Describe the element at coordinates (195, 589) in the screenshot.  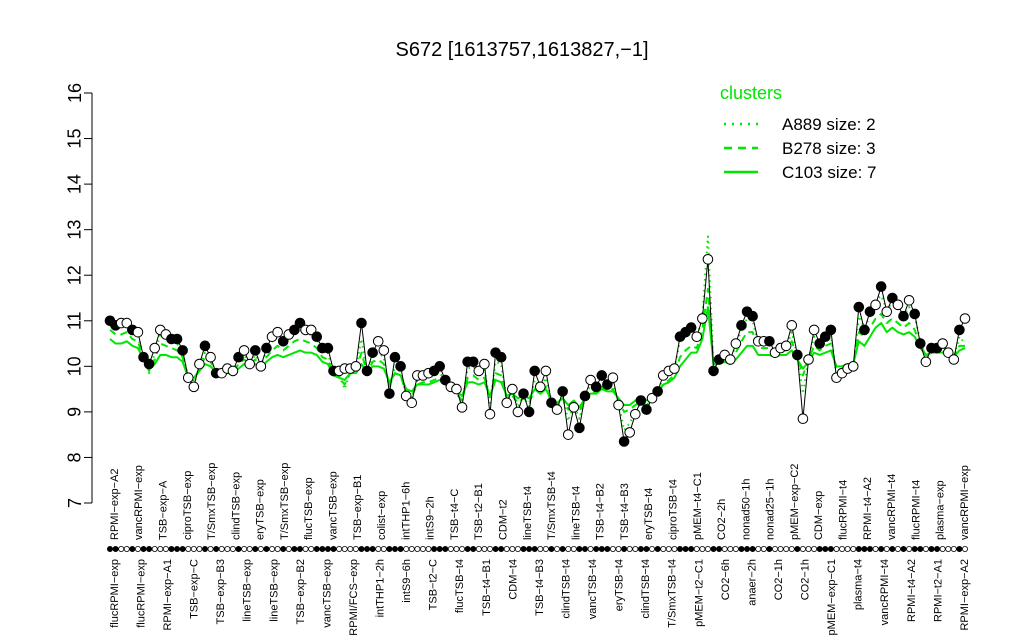
I see `x-bottom-tick-label: TSB−exp−C` at that location.